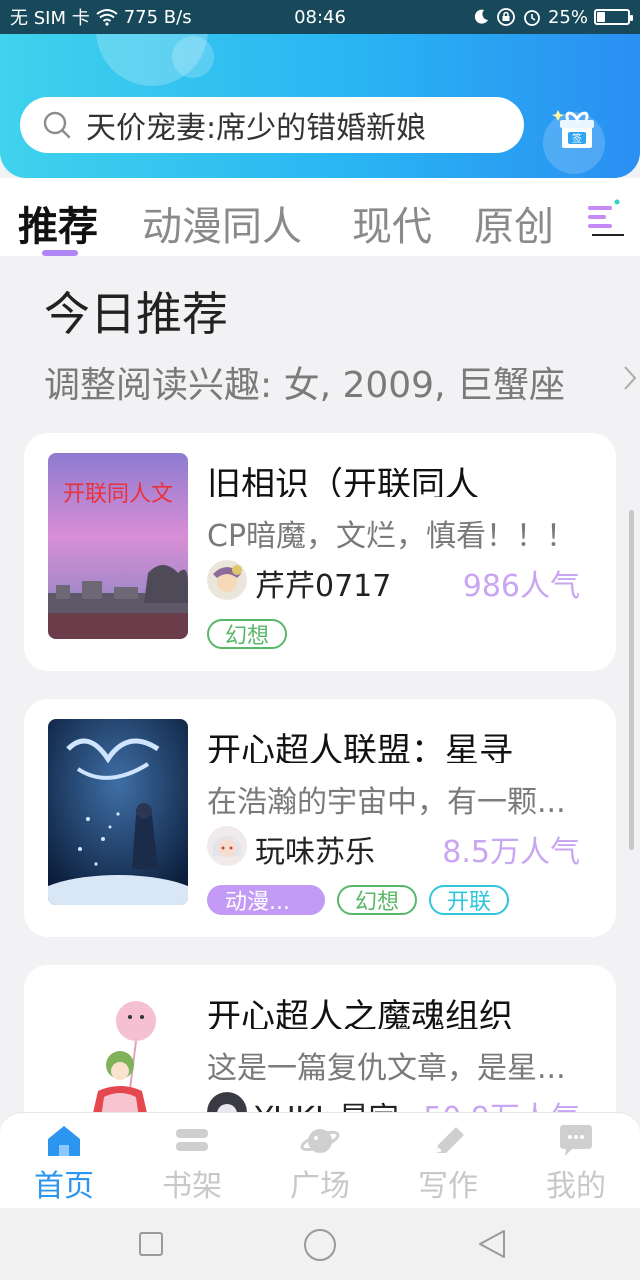  I want to click on moon-icon, so click(481, 16).